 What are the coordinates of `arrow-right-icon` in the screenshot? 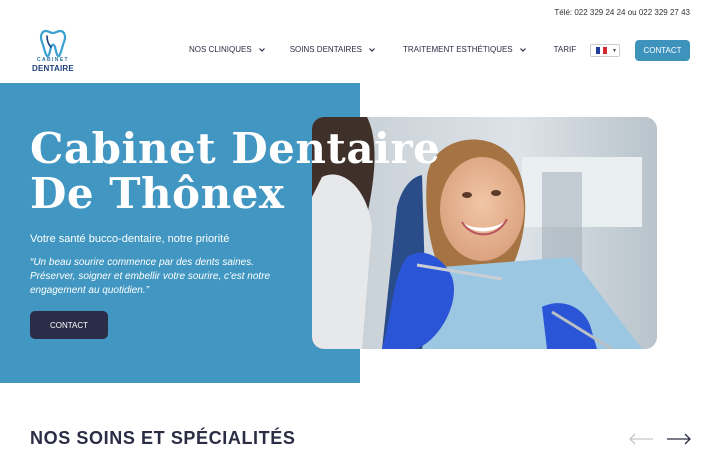 It's located at (679, 439).